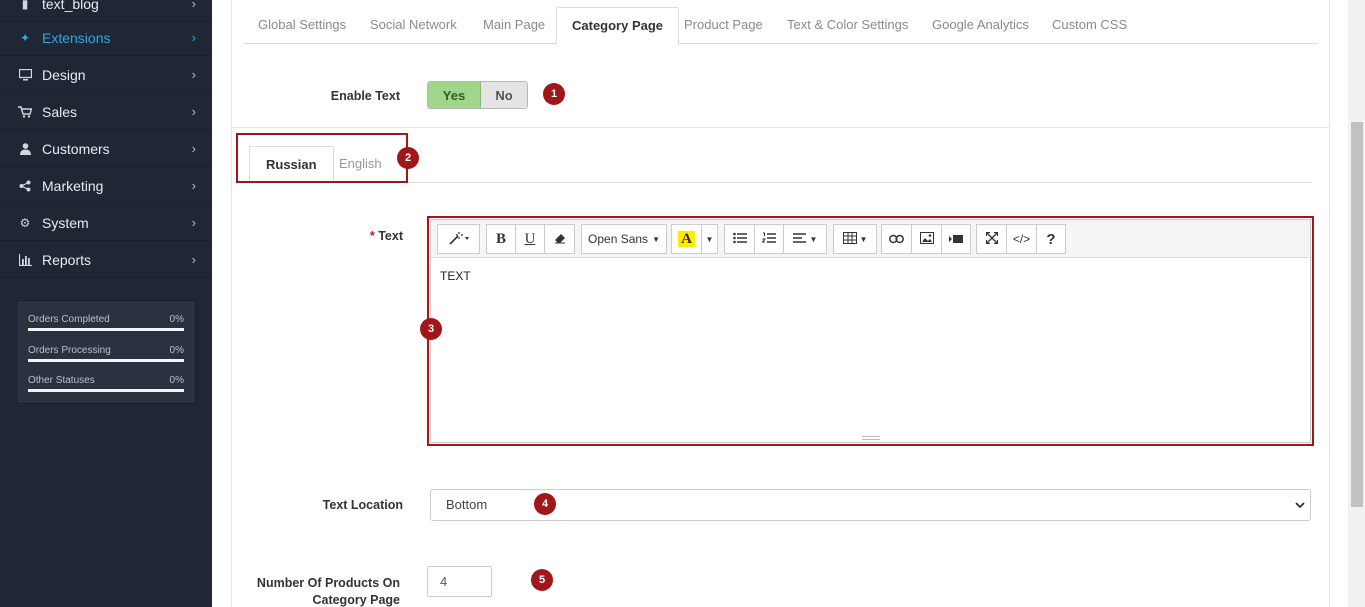  What do you see at coordinates (1357, 314) in the screenshot?
I see `scrollbar-thumb` at bounding box center [1357, 314].